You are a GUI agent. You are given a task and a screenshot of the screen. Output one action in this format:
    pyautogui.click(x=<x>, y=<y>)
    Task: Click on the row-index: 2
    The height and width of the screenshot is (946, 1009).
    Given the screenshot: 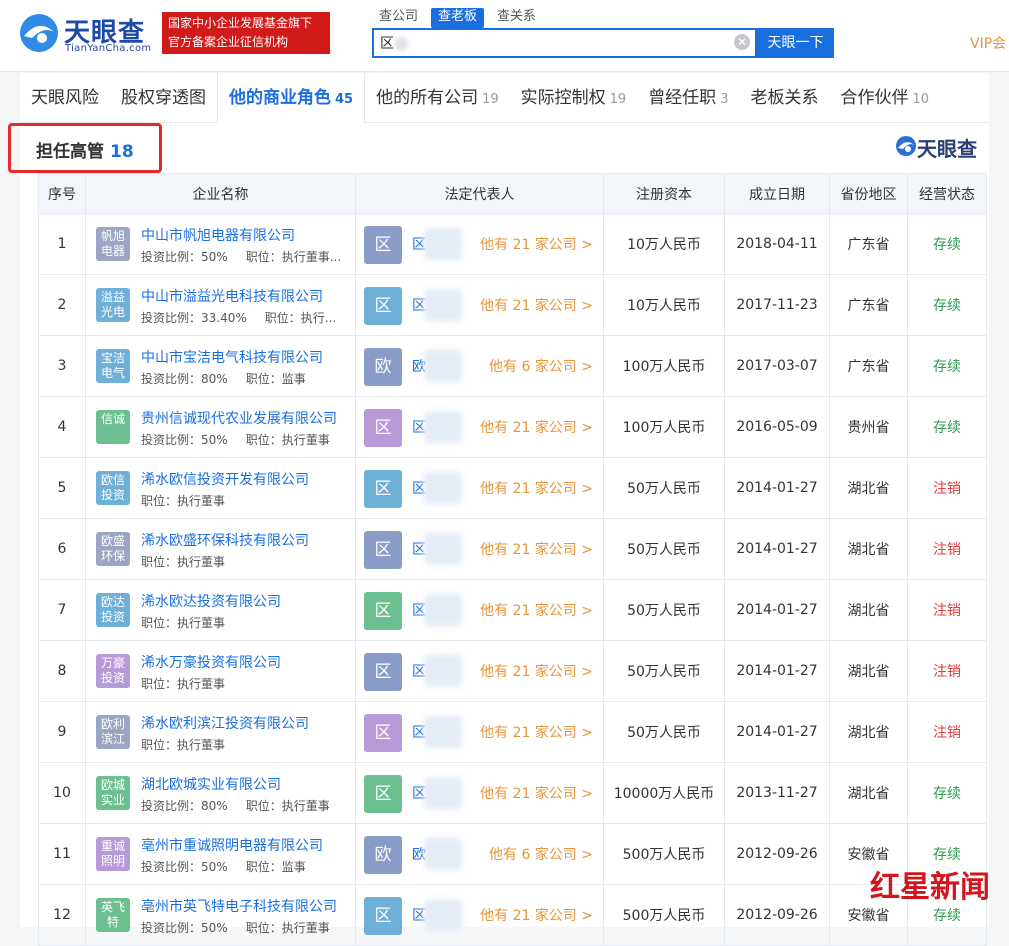 What is the action you would take?
    pyautogui.click(x=62, y=305)
    